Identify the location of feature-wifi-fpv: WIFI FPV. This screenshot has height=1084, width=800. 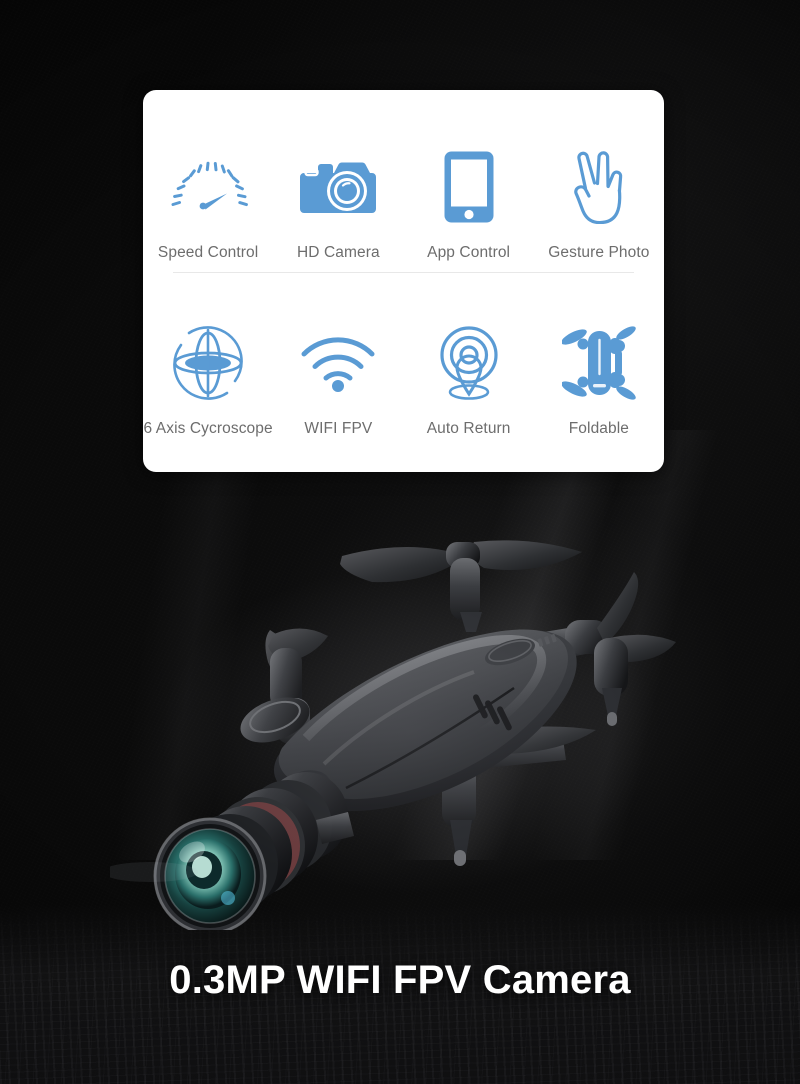
(338, 362).